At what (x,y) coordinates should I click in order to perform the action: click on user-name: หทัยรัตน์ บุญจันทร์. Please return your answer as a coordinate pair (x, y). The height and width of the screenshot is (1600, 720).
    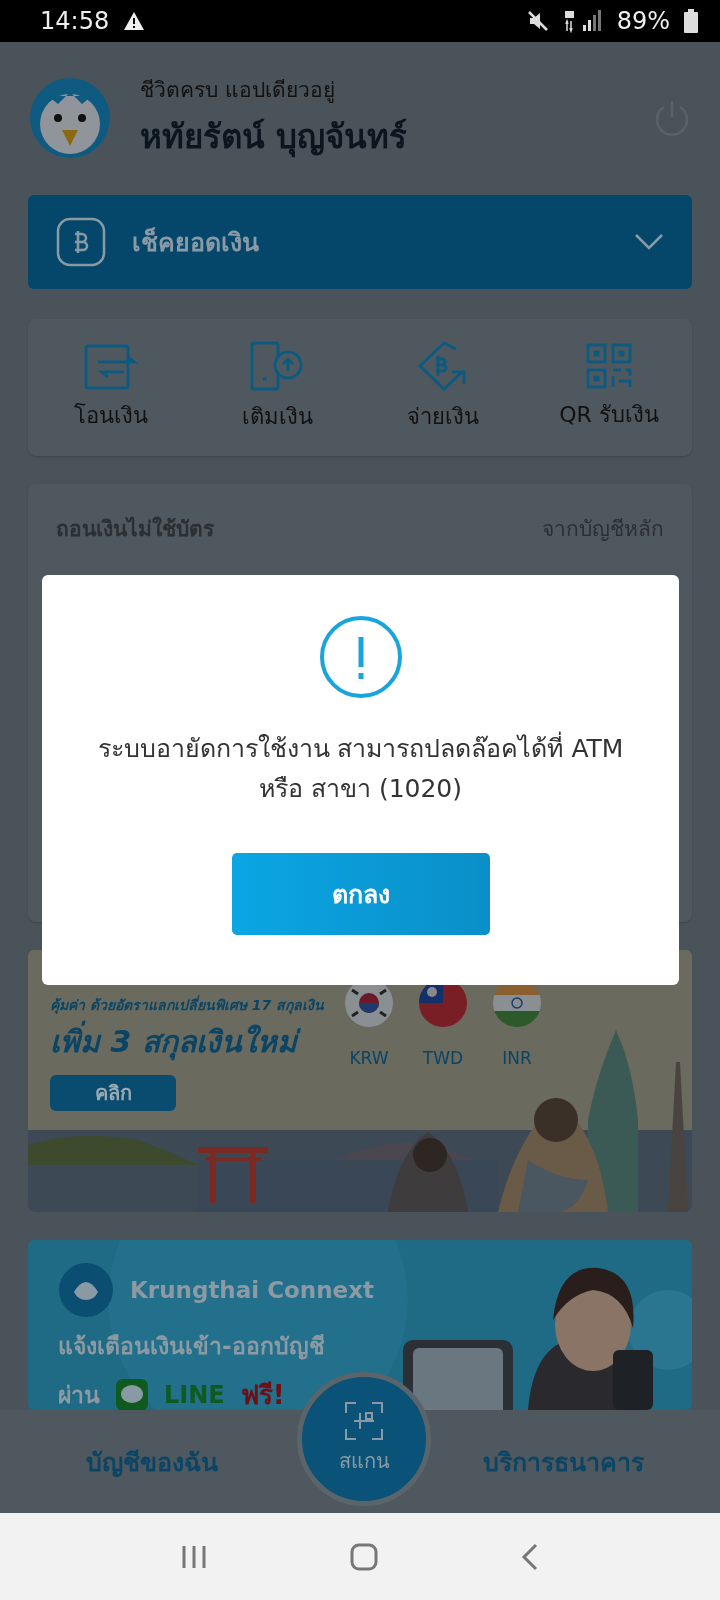
    Looking at the image, I should click on (274, 137).